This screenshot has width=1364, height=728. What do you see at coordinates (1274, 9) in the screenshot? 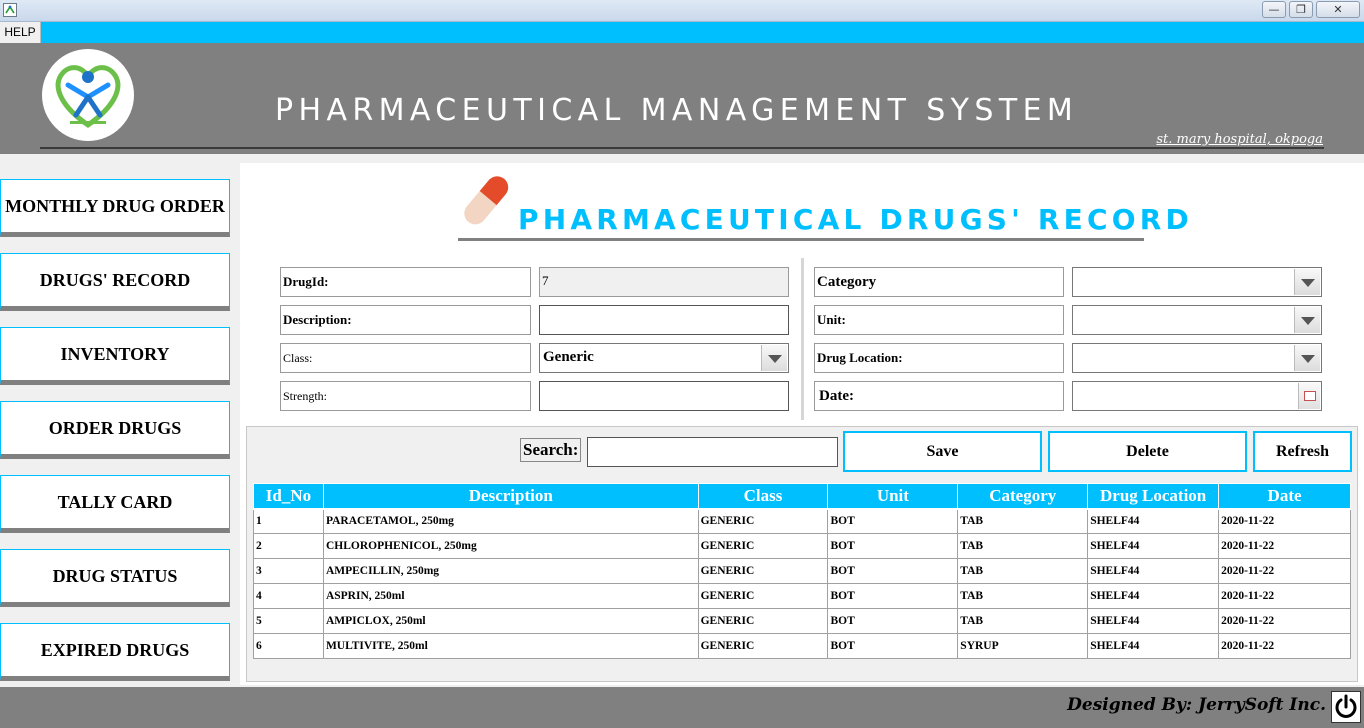
I see `minimize-button: —` at bounding box center [1274, 9].